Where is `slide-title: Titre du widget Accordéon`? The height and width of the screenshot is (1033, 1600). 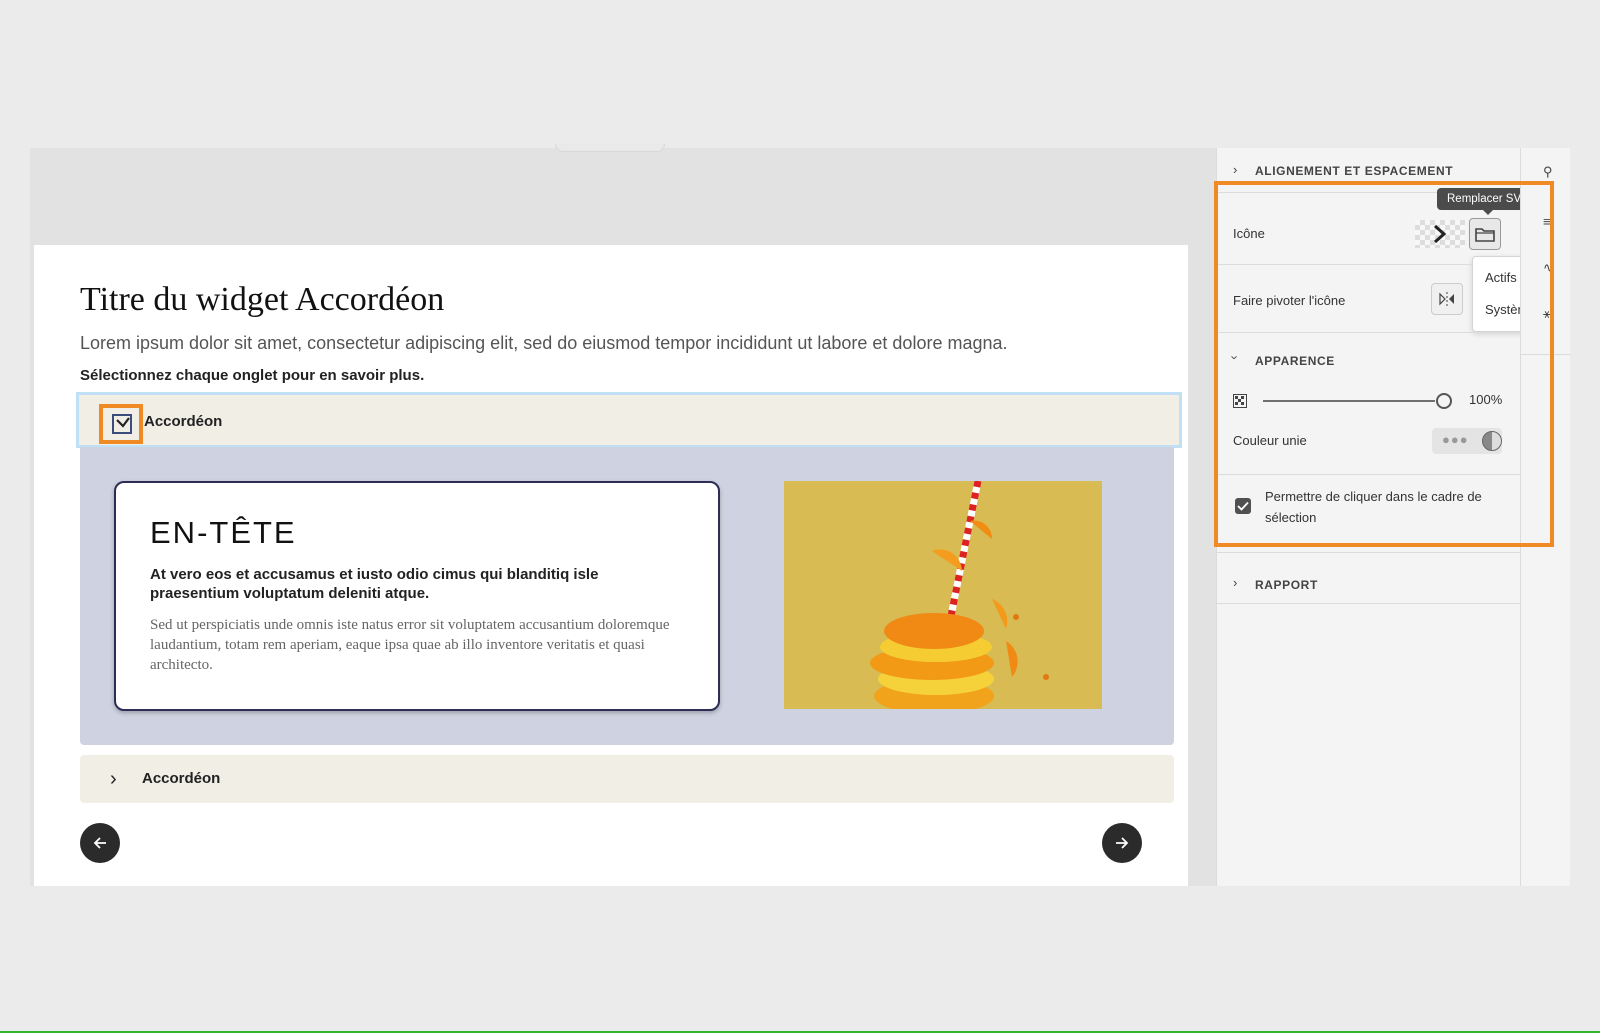
slide-title: Titre du widget Accordéon is located at coordinates (262, 299).